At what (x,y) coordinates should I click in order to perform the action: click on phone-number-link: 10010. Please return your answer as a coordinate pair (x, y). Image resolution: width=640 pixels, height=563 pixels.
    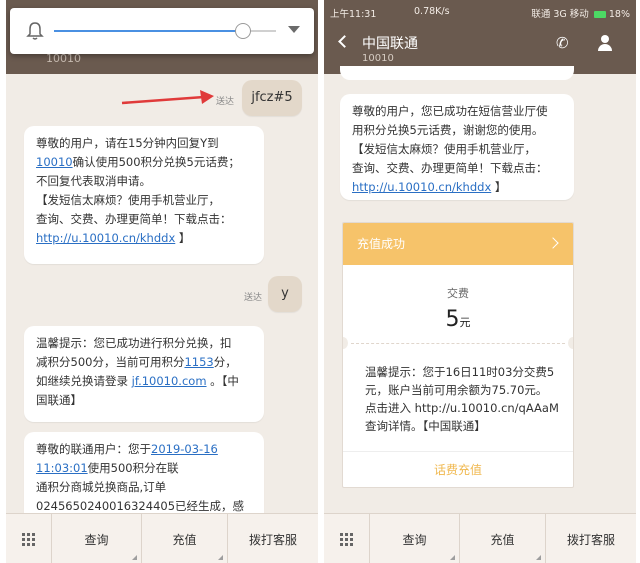
    Looking at the image, I should click on (54, 162).